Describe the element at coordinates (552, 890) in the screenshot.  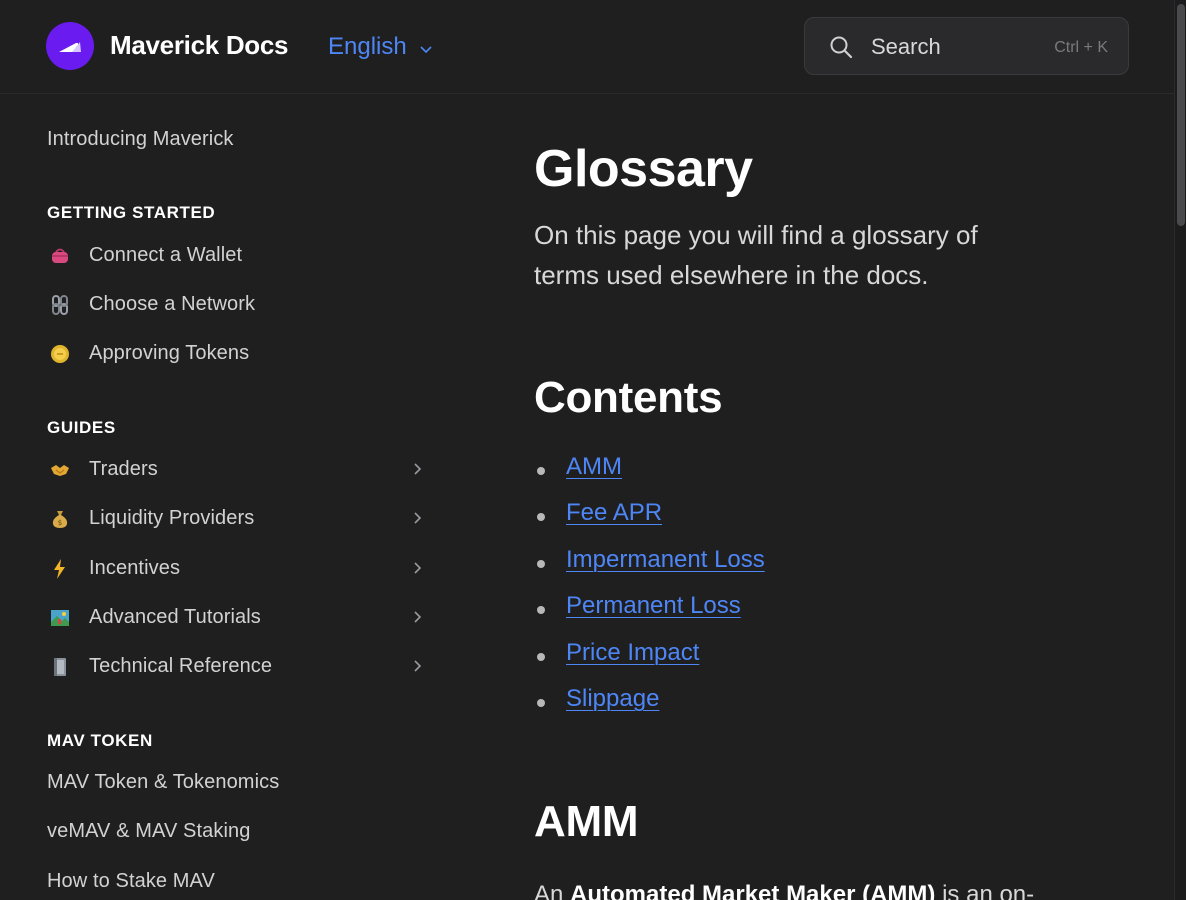
I see `amm-para-prefix: An` at that location.